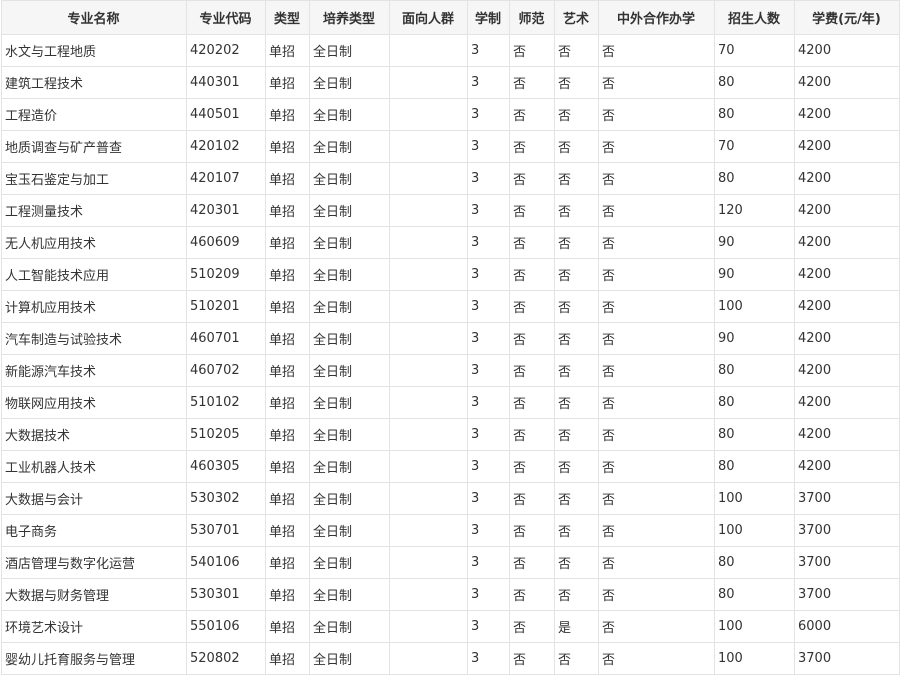 The height and width of the screenshot is (697, 901). What do you see at coordinates (94, 17) in the screenshot?
I see `header-major-name: 专业名称` at bounding box center [94, 17].